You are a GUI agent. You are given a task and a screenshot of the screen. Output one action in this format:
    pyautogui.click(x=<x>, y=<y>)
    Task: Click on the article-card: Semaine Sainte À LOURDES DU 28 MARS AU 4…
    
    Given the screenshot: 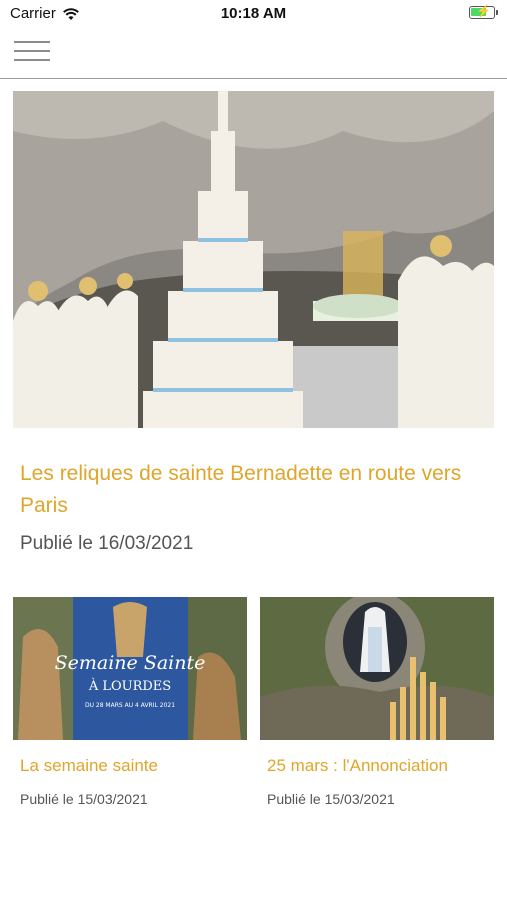 What is the action you would take?
    pyautogui.click(x=130, y=702)
    